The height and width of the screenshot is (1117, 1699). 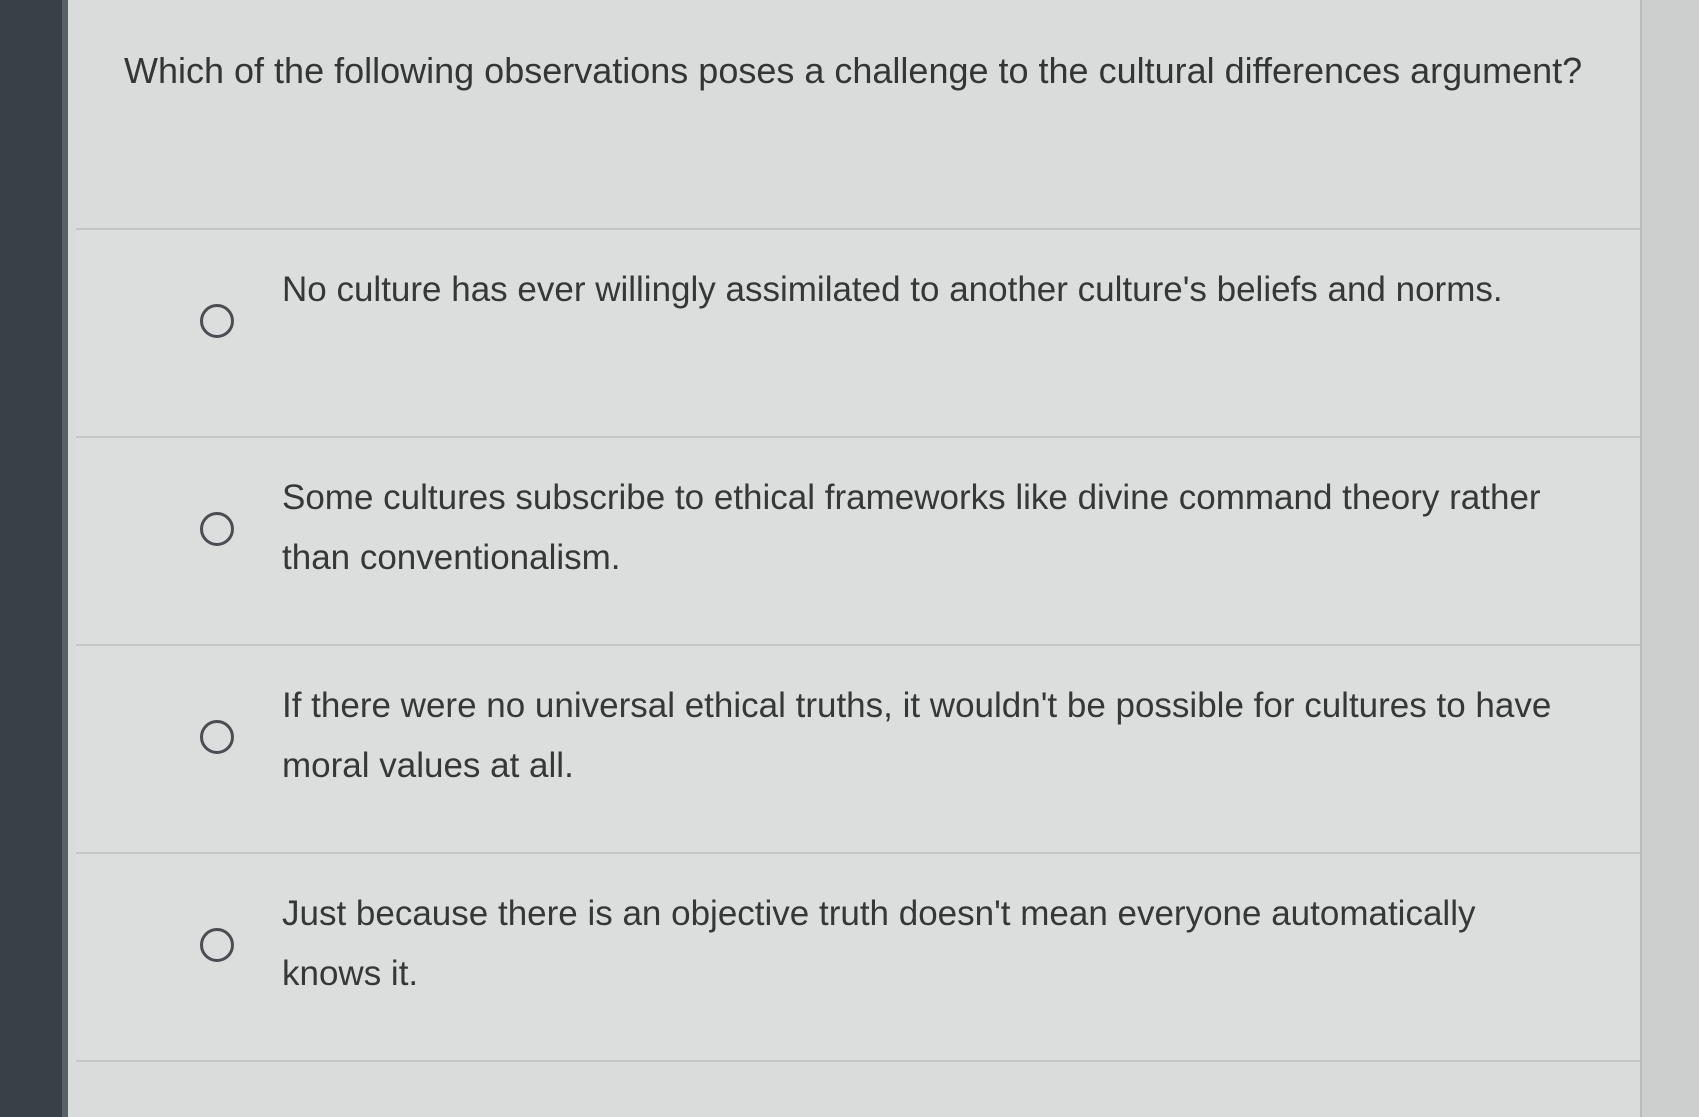 What do you see at coordinates (33, 558) in the screenshot?
I see `left-sidebar` at bounding box center [33, 558].